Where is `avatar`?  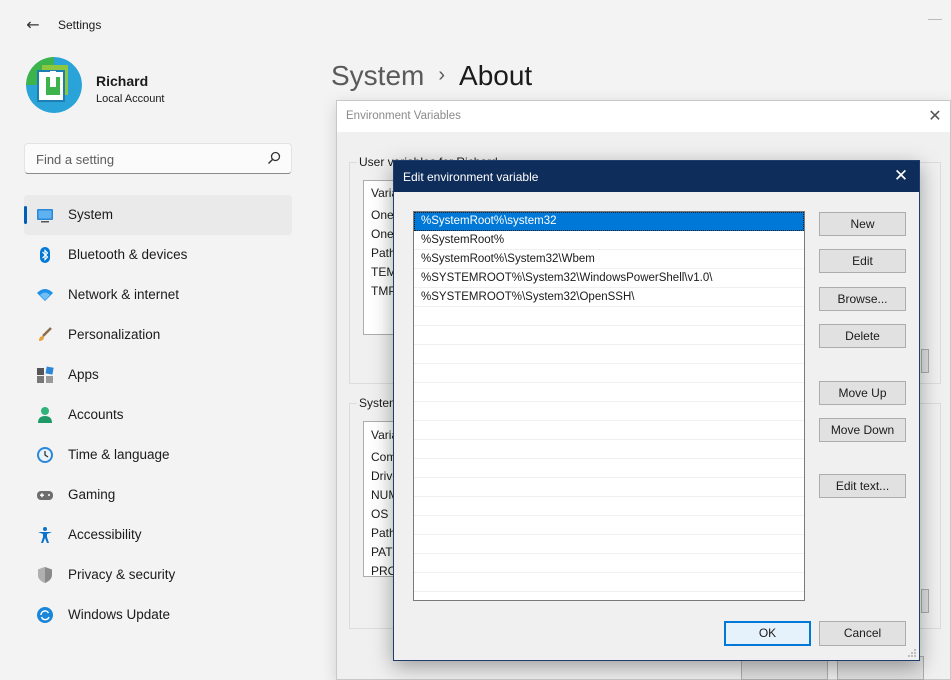 avatar is located at coordinates (54, 85).